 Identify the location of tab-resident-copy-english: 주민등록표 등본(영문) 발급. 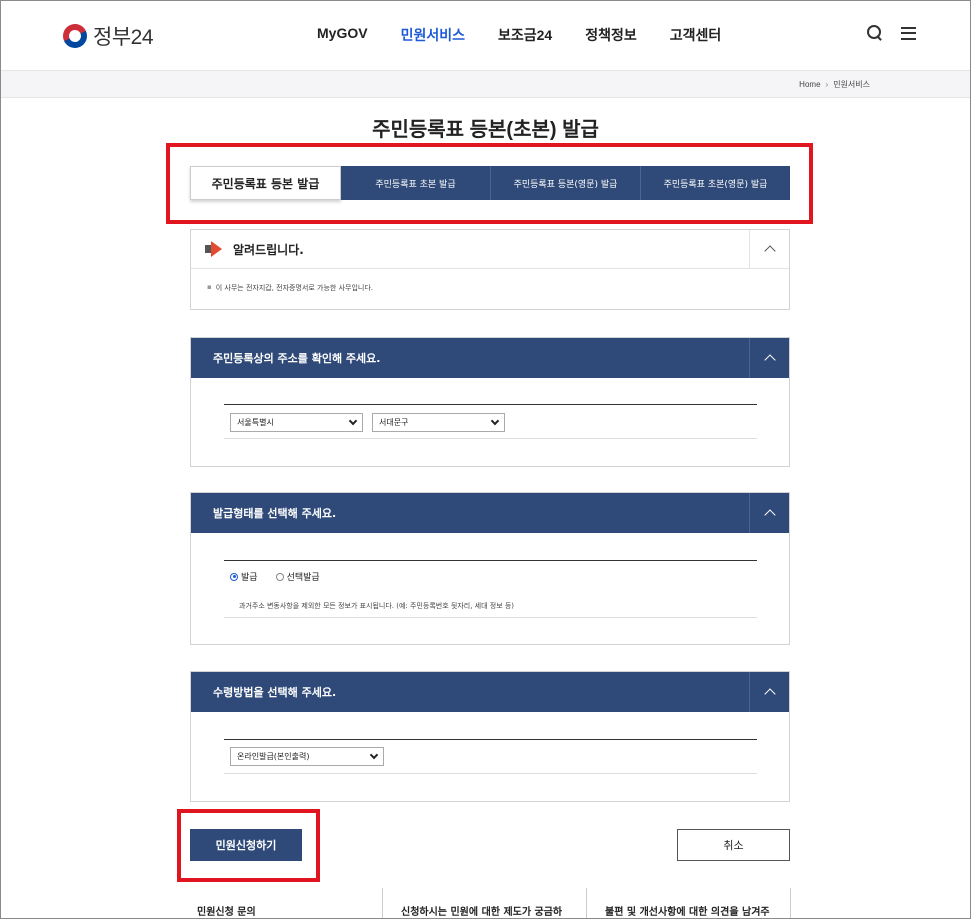
(566, 183).